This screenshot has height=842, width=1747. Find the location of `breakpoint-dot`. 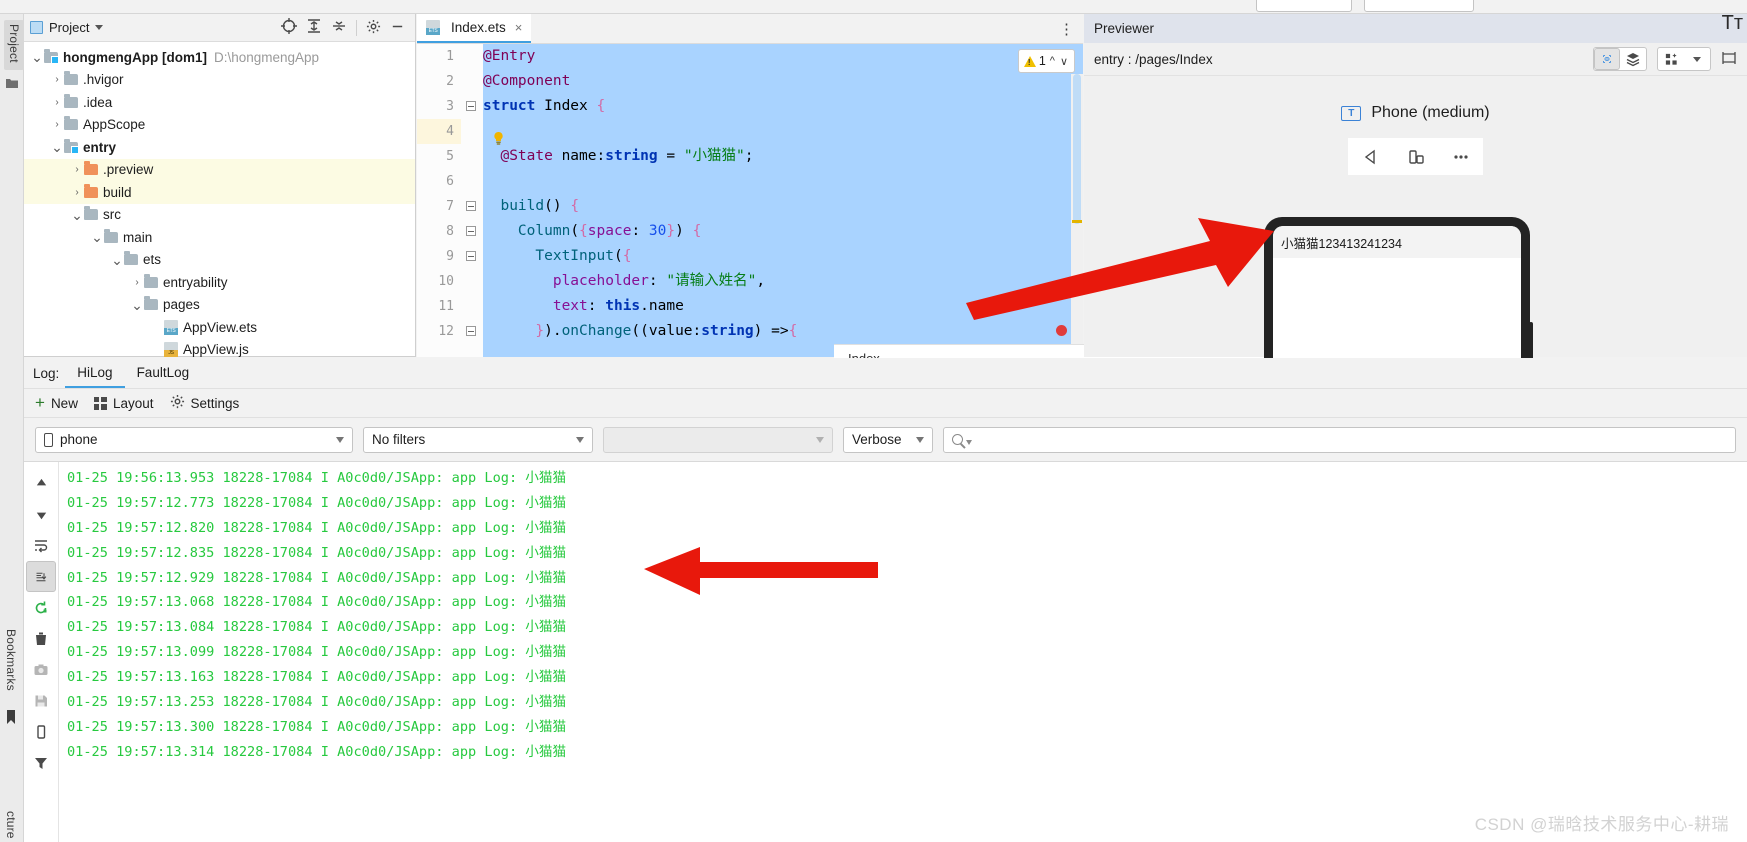

breakpoint-dot is located at coordinates (1061, 330).